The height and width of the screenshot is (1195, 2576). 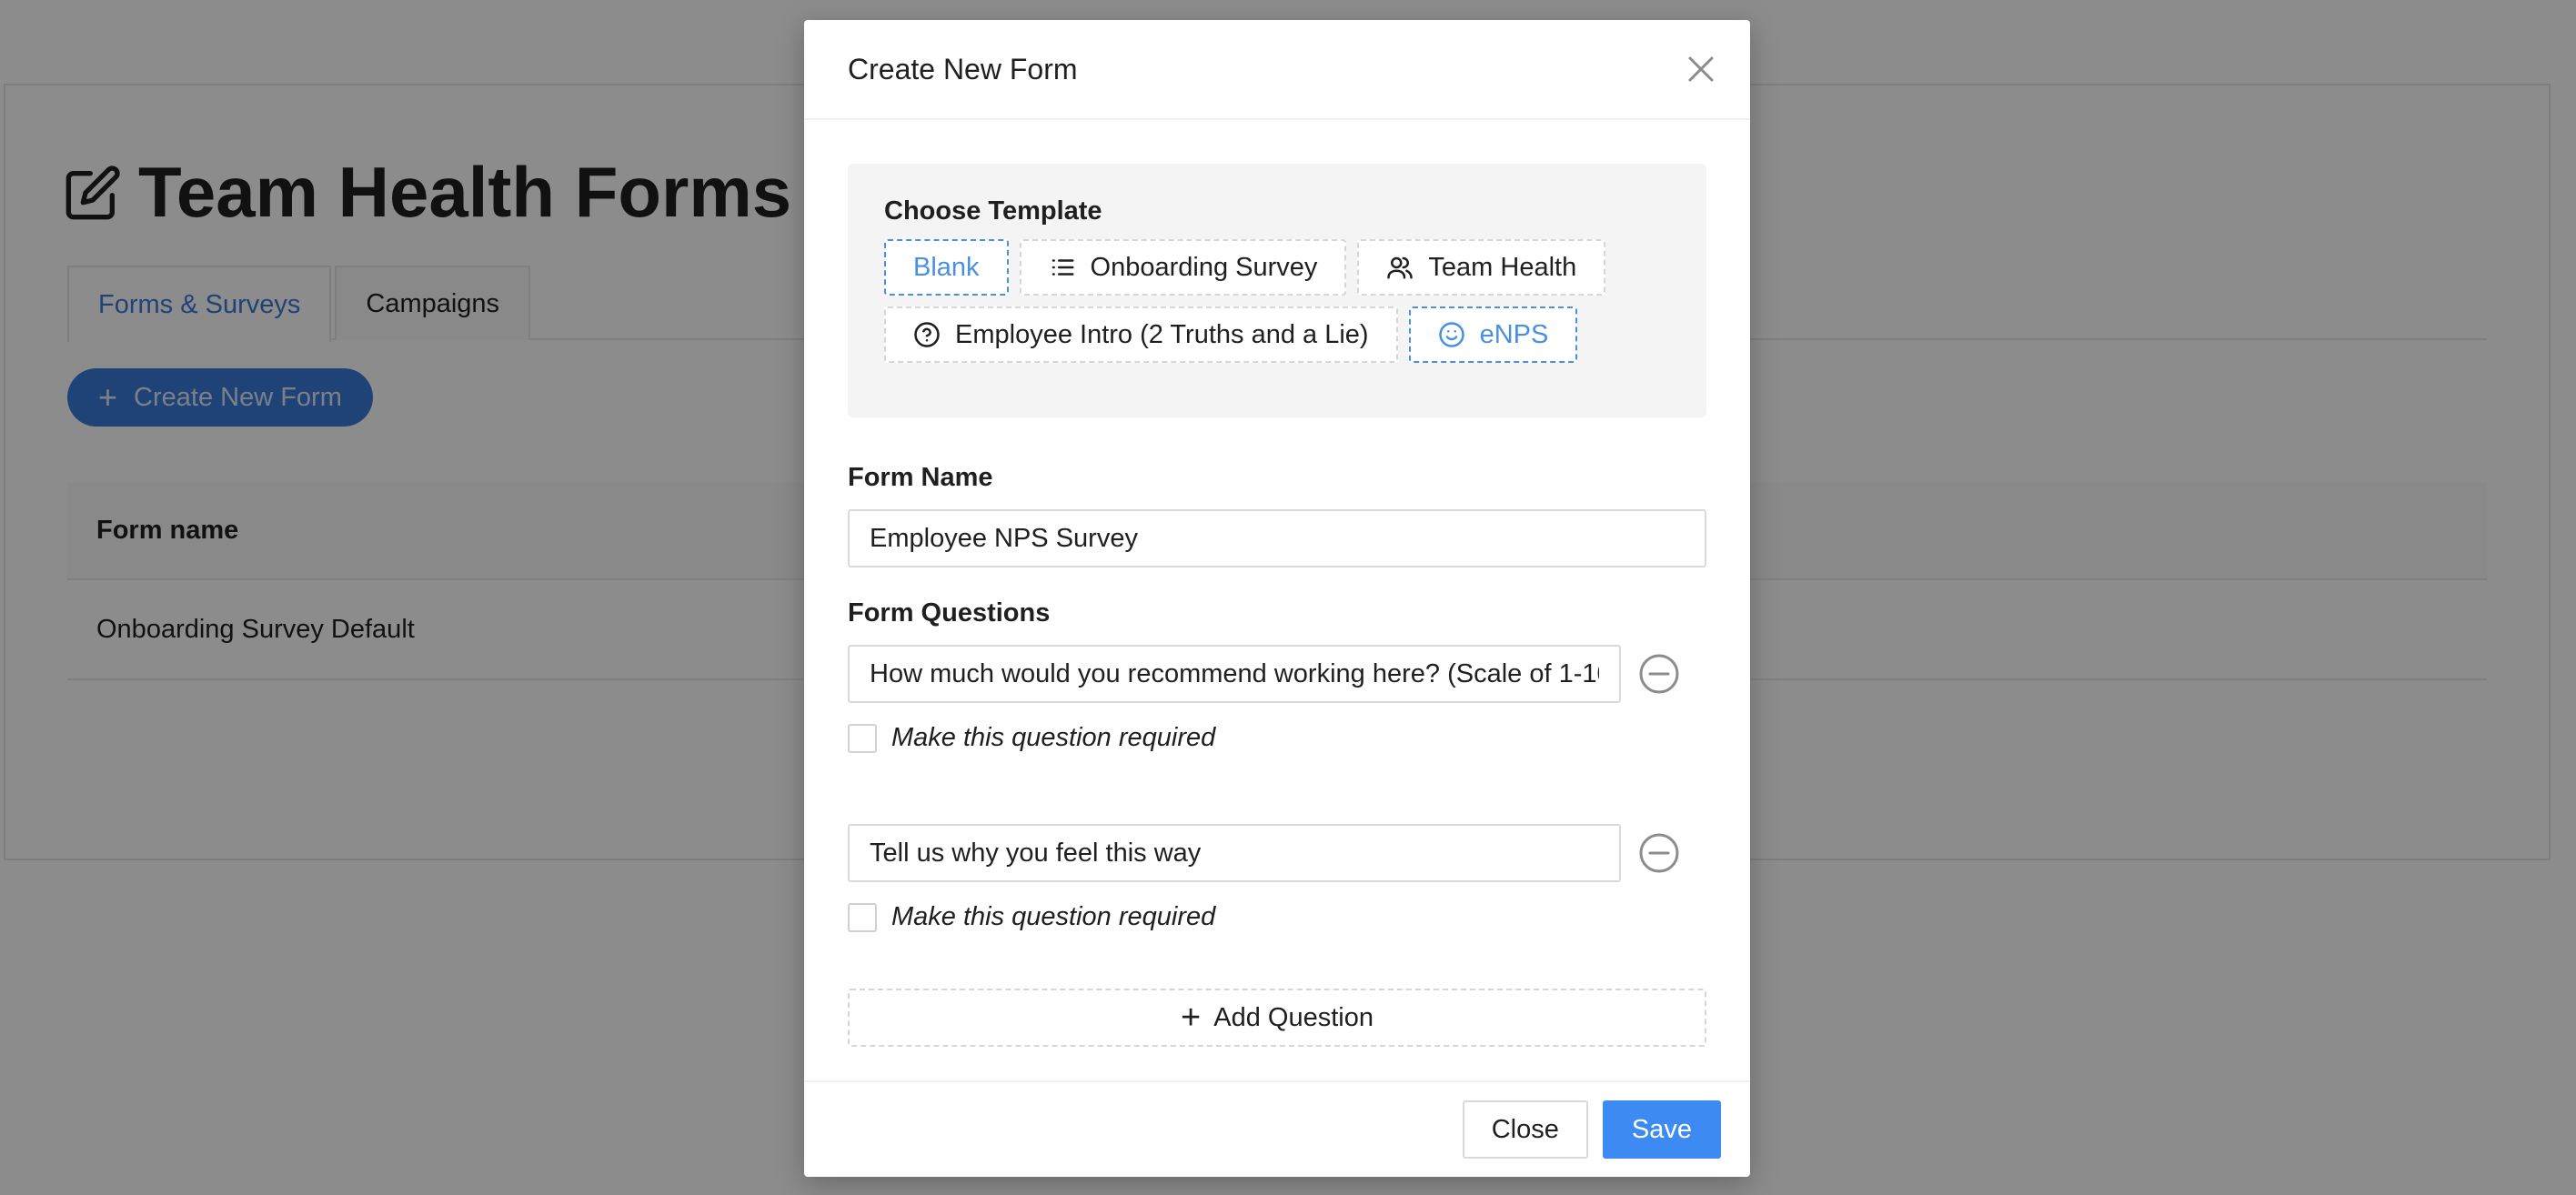 What do you see at coordinates (993, 211) in the screenshot?
I see `choose-template-label: Choose Template` at bounding box center [993, 211].